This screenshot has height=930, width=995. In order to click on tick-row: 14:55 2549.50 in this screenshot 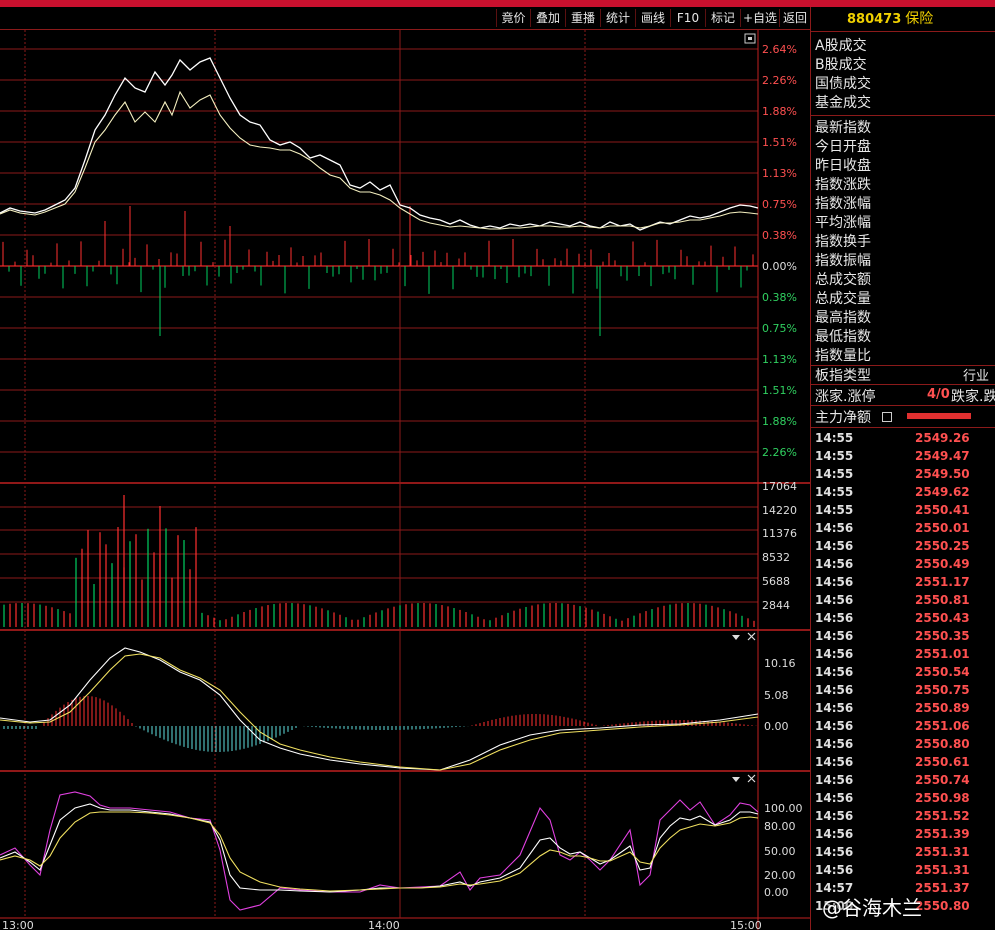, I will do `click(903, 476)`.